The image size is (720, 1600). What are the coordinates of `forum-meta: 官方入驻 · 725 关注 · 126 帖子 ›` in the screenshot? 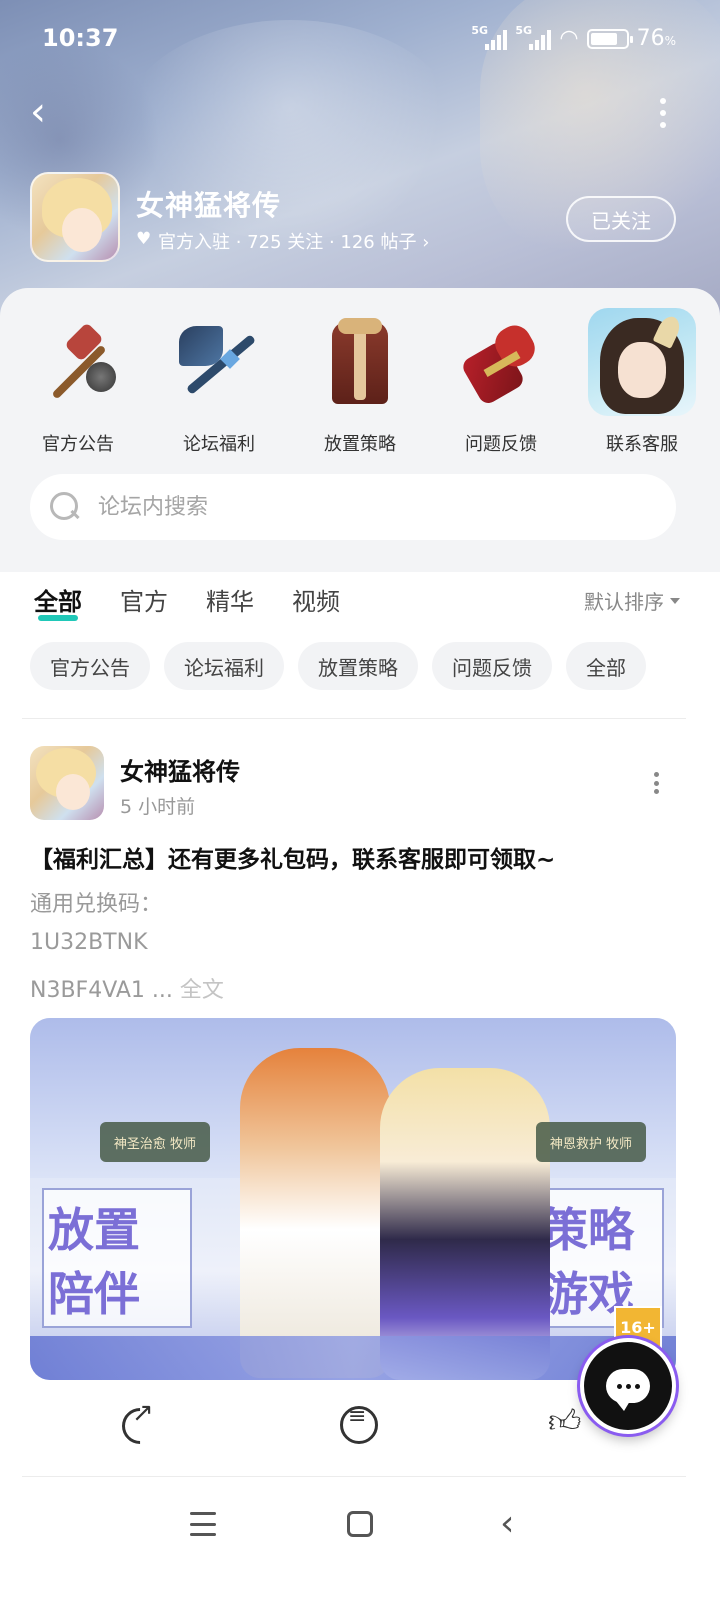 It's located at (282, 241).